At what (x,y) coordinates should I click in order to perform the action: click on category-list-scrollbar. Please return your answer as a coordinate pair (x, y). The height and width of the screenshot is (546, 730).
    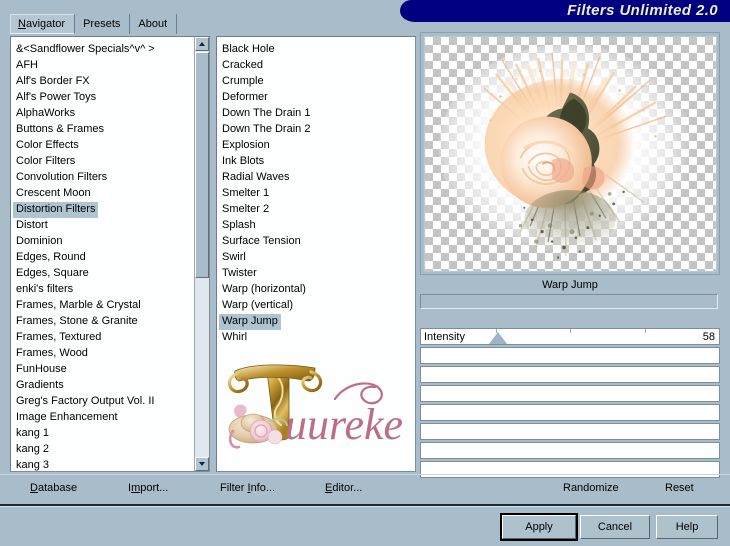
    Looking at the image, I should click on (201, 254).